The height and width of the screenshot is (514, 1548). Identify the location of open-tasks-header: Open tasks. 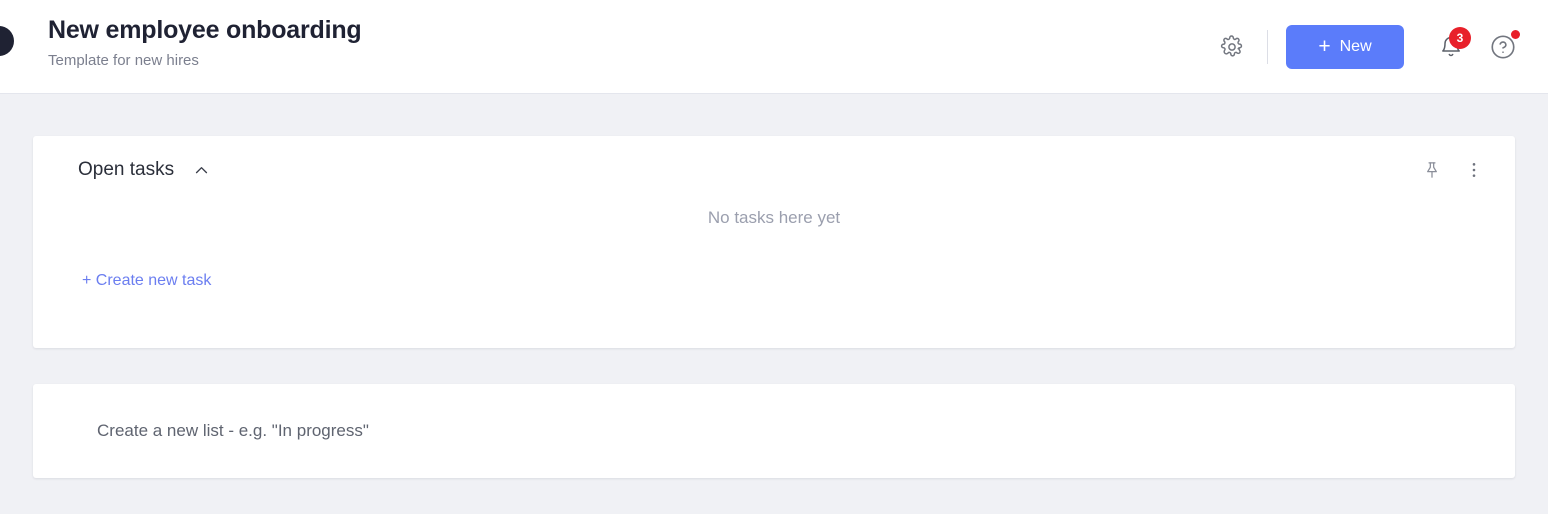
(774, 170).